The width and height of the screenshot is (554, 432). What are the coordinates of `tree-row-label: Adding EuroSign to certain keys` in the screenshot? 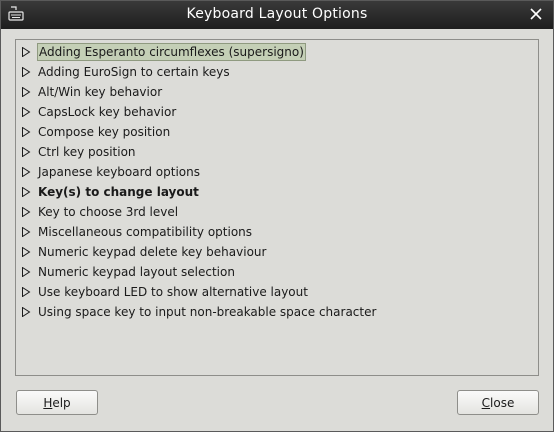 It's located at (134, 72).